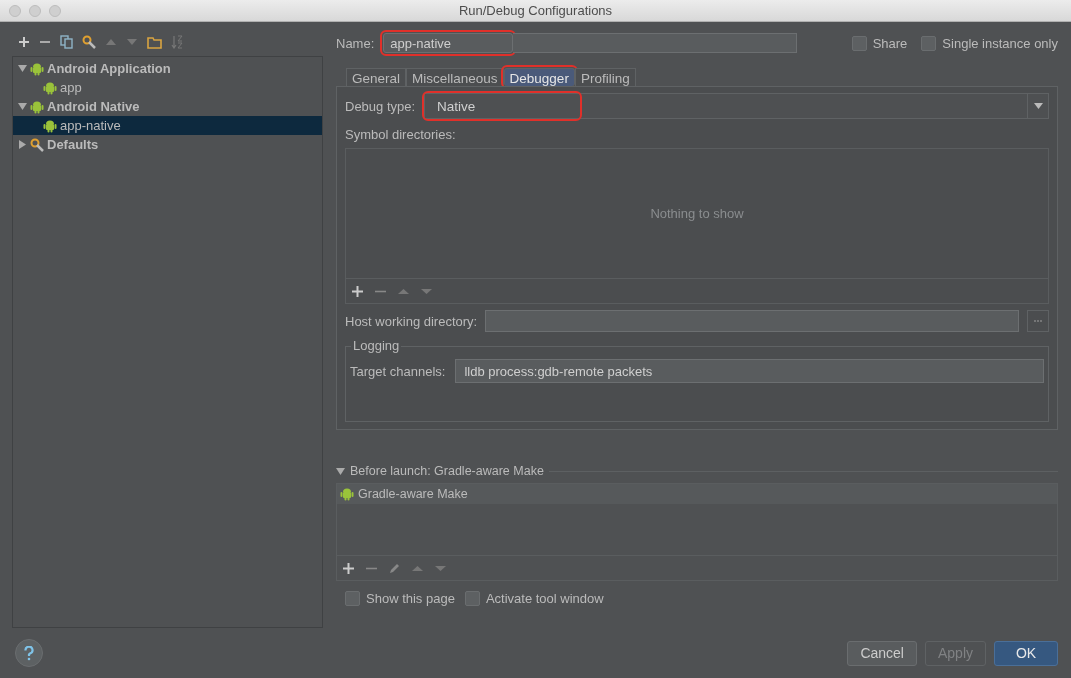 The width and height of the screenshot is (1071, 678). Describe the element at coordinates (167, 68) in the screenshot. I see `tree-item: Android Application` at that location.